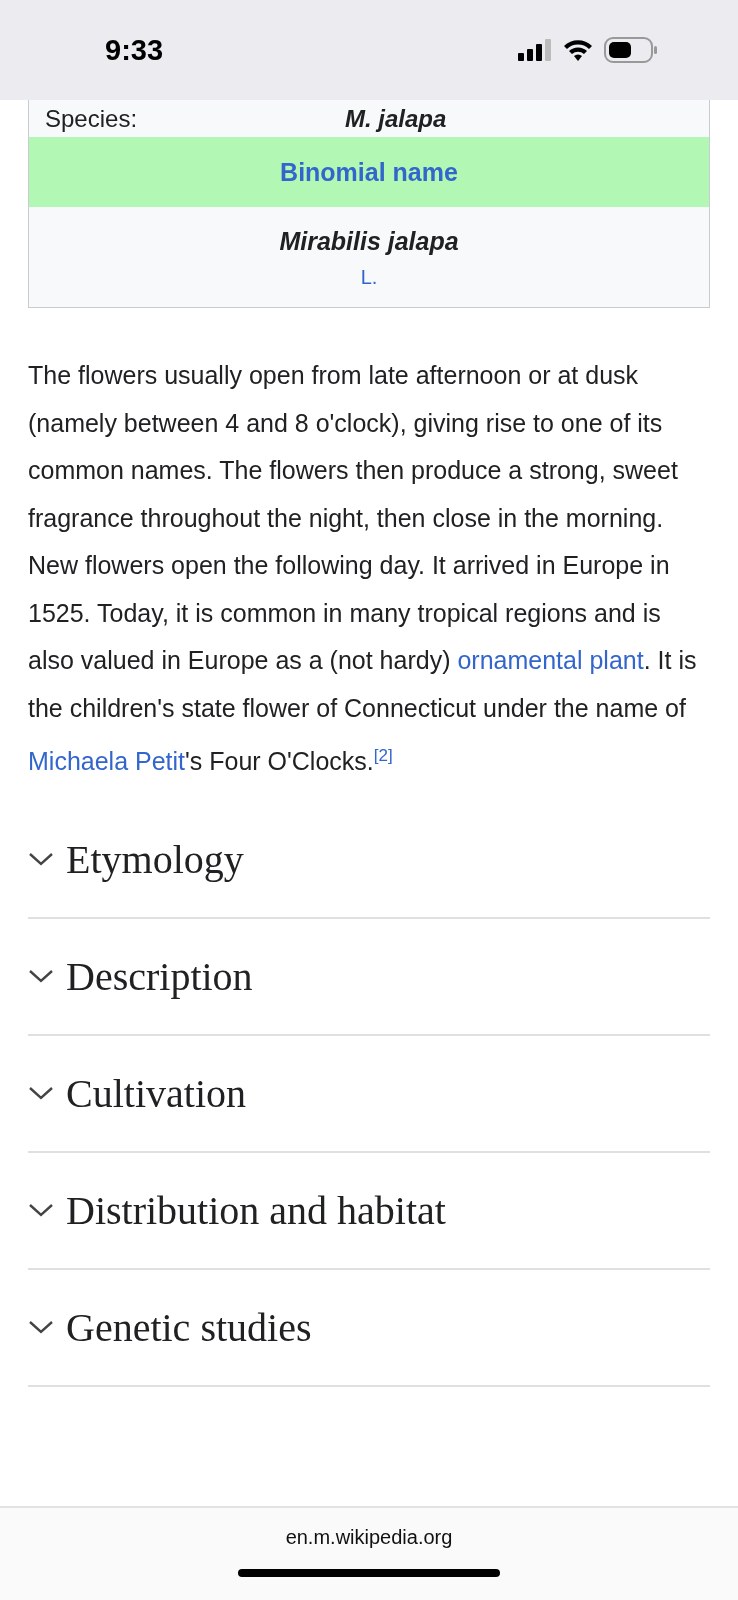 The width and height of the screenshot is (738, 1600). I want to click on reference-link: [2], so click(383, 755).